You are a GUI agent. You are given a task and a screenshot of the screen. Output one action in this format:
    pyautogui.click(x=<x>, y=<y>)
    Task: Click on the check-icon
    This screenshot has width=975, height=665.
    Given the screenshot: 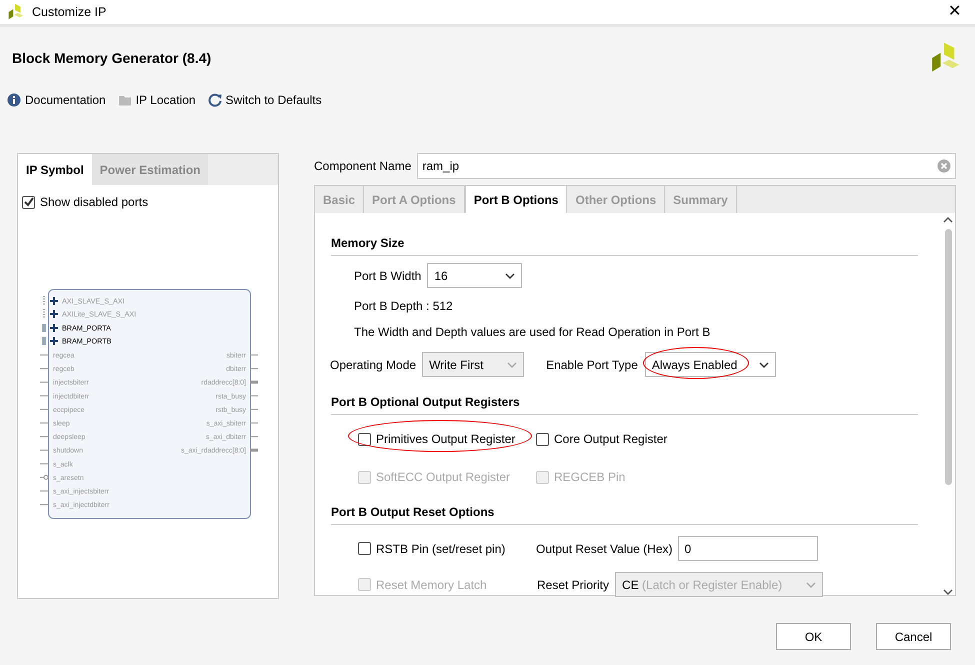 What is the action you would take?
    pyautogui.click(x=29, y=202)
    